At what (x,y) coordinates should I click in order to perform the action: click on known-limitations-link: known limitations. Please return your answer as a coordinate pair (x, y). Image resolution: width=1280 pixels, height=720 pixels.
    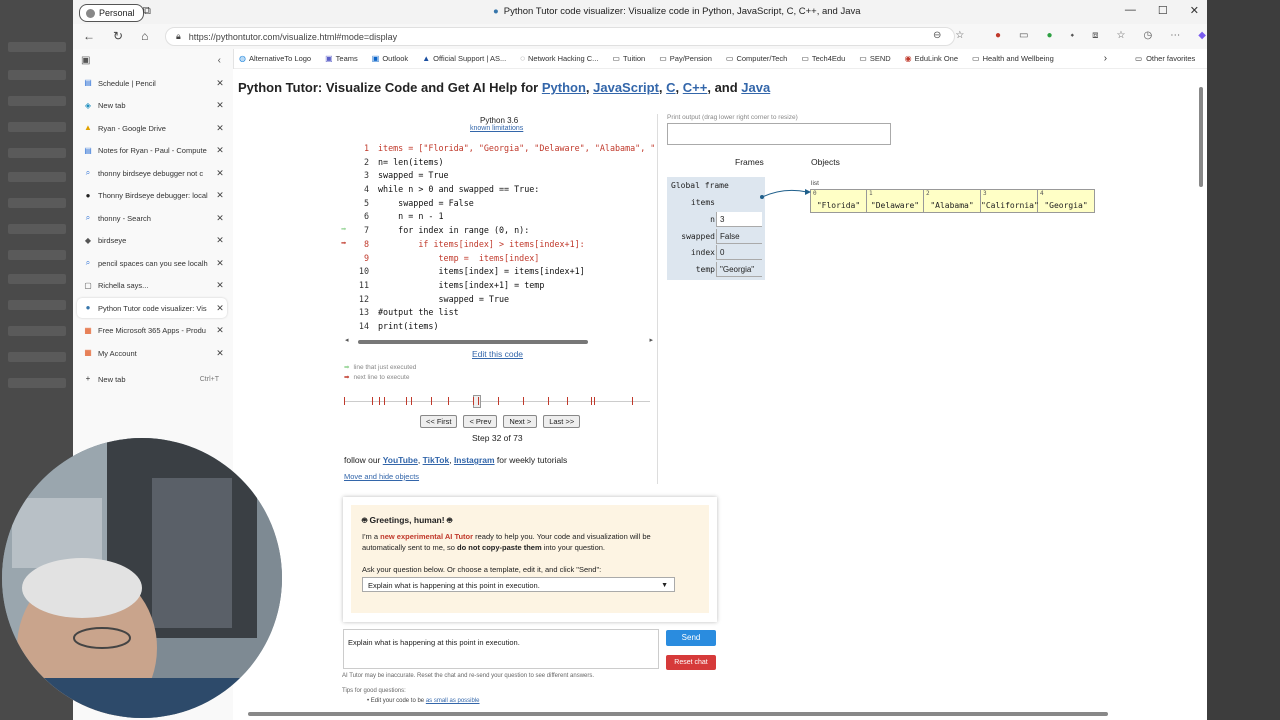
    Looking at the image, I should click on (496, 128).